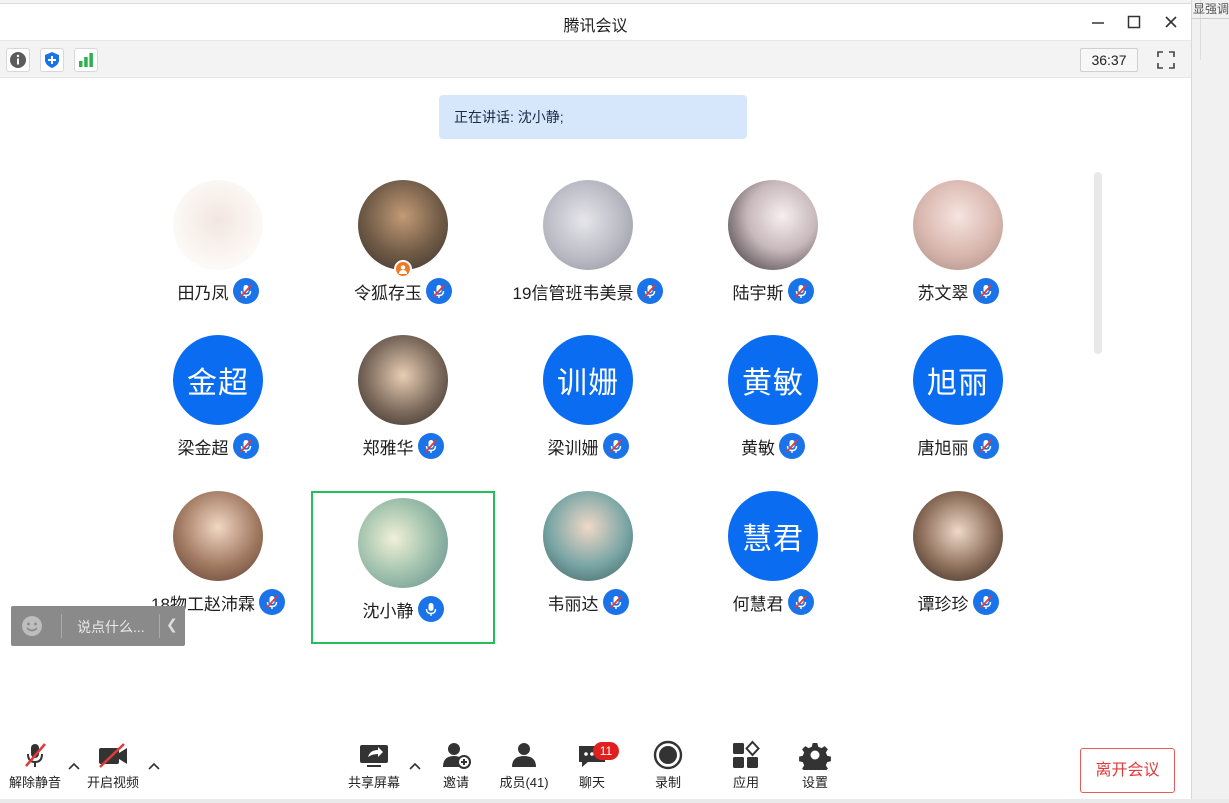  I want to click on participant-tile: 谭珍珍, so click(958, 567).